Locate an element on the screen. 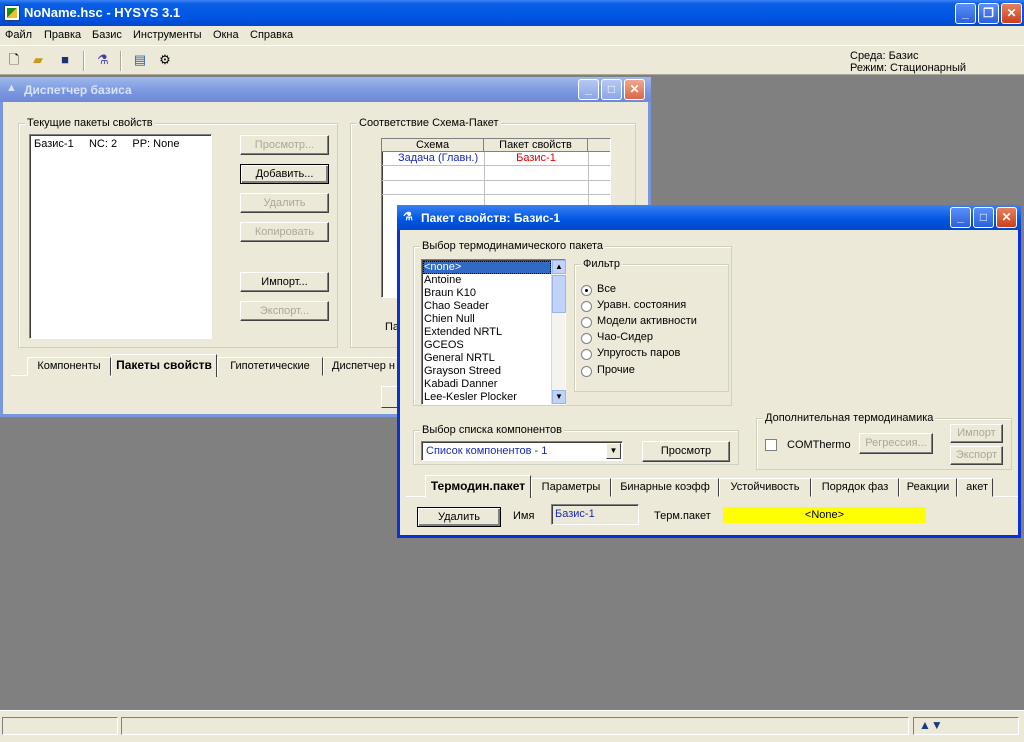 This screenshot has height=742, width=1024. mode-label: Режим: Стационарный is located at coordinates (908, 68).